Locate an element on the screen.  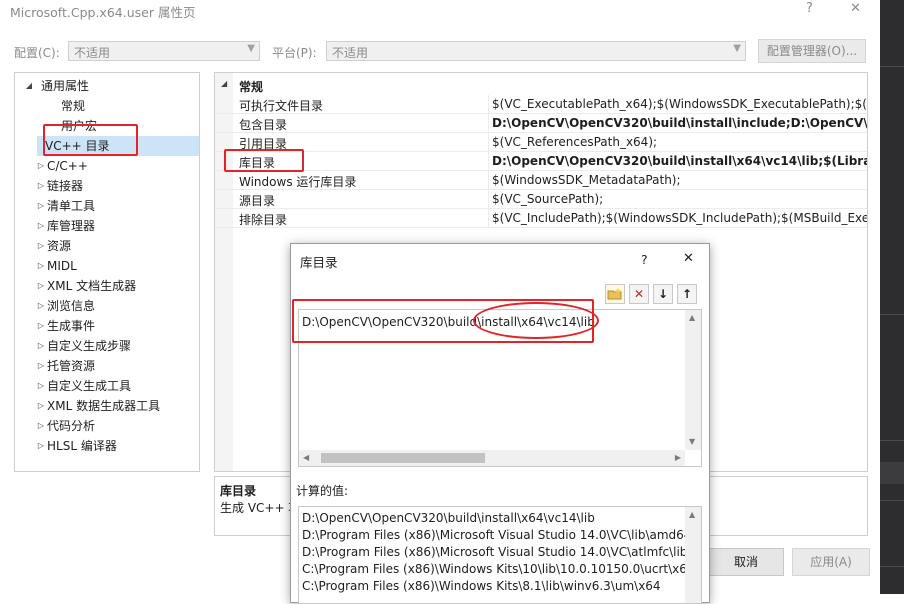
config-combobox: 不适用 ▼ is located at coordinates (164, 51).